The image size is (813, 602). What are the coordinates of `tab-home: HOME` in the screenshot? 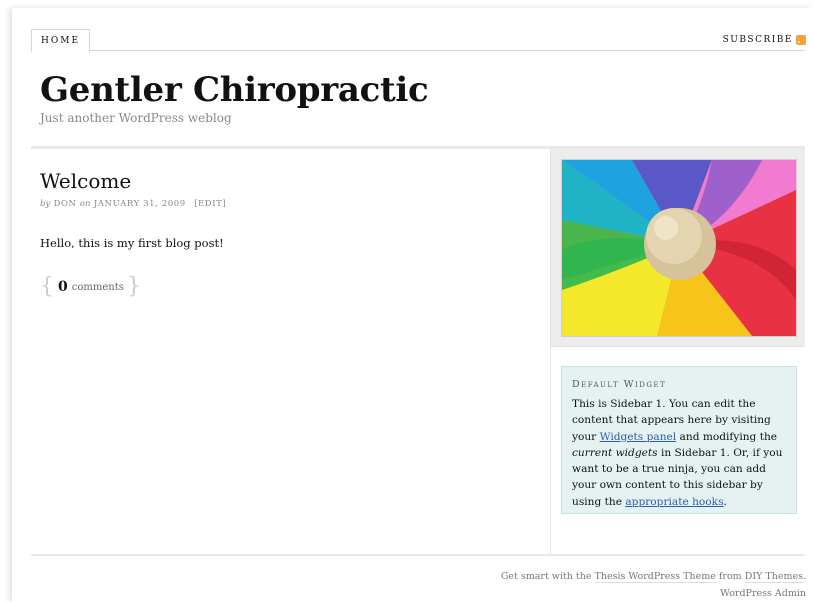 It's located at (61, 41).